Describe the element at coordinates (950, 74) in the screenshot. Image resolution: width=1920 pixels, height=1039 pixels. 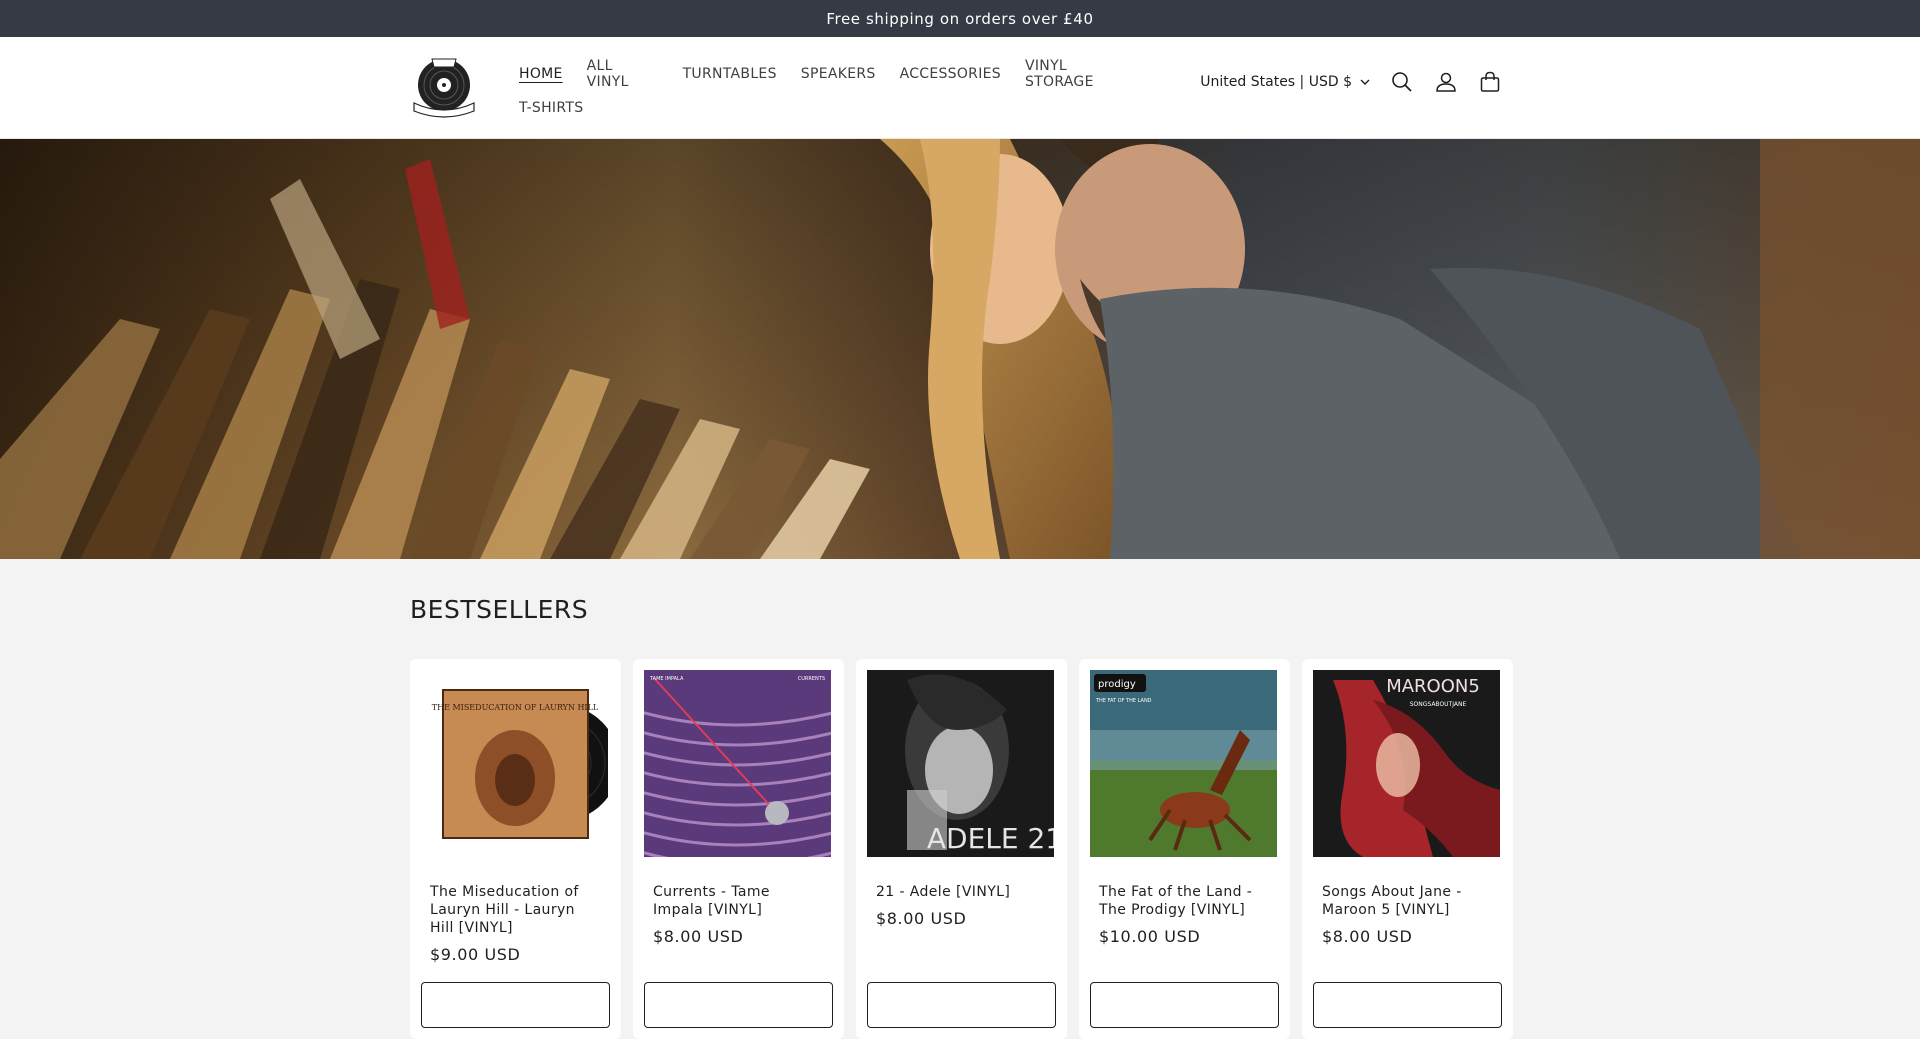
I see `nav-item-accessories: ACCESSORIES` at that location.